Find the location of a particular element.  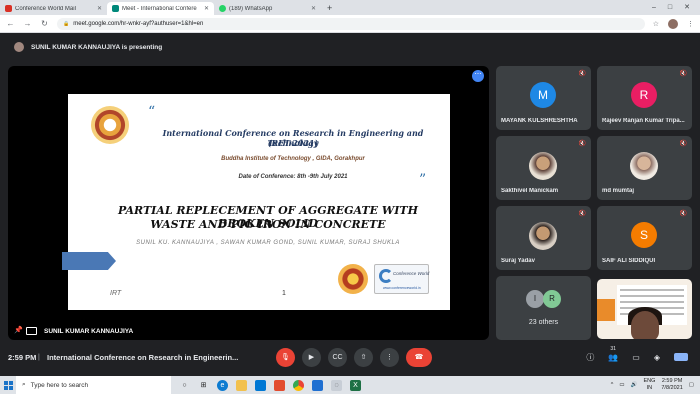

others-count: 23 others is located at coordinates (543, 322).